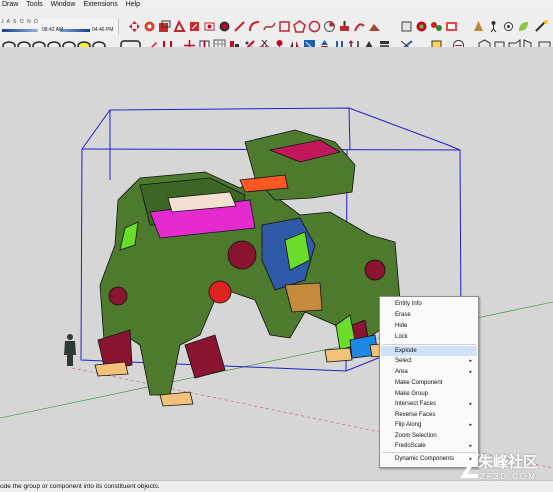 This screenshot has width=553, height=492. What do you see at coordinates (20, 30) in the screenshot?
I see `date-slider` at bounding box center [20, 30].